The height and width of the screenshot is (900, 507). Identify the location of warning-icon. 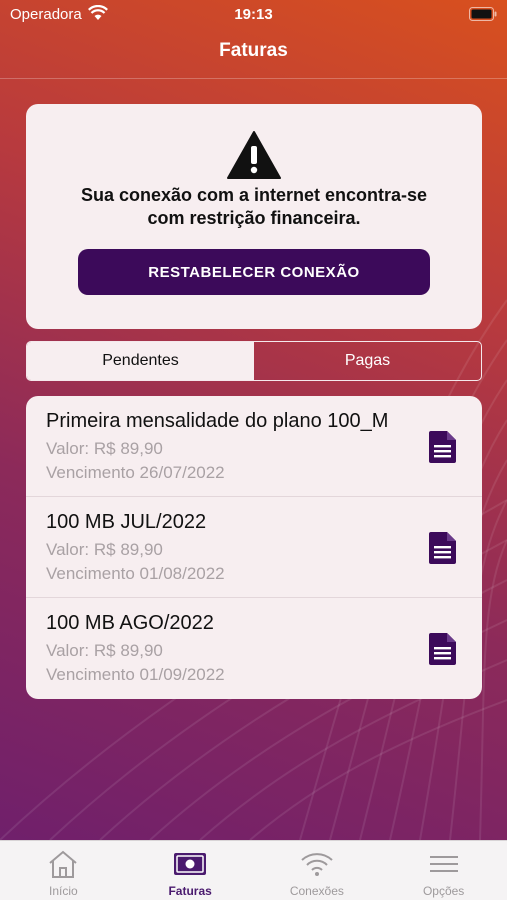
(254, 155).